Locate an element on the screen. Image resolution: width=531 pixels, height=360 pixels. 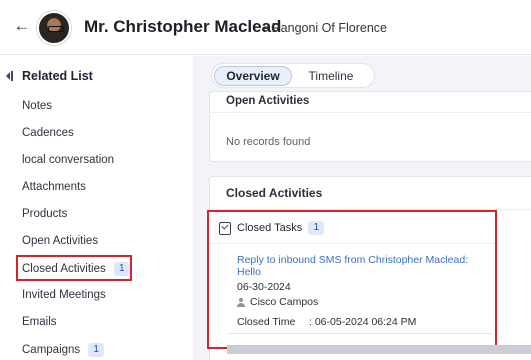
closed-activities-title: Closed Activities is located at coordinates (274, 193).